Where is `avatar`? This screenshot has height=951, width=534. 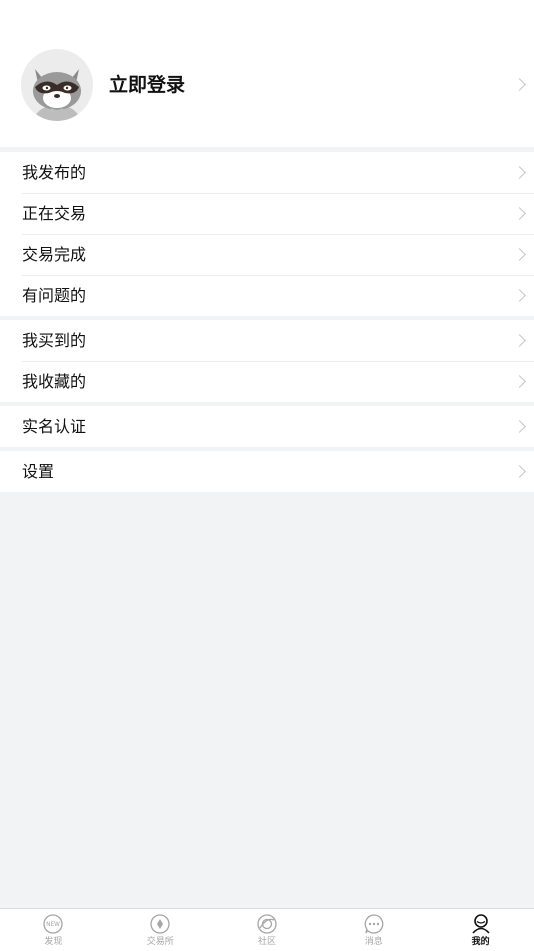
avatar is located at coordinates (57, 85).